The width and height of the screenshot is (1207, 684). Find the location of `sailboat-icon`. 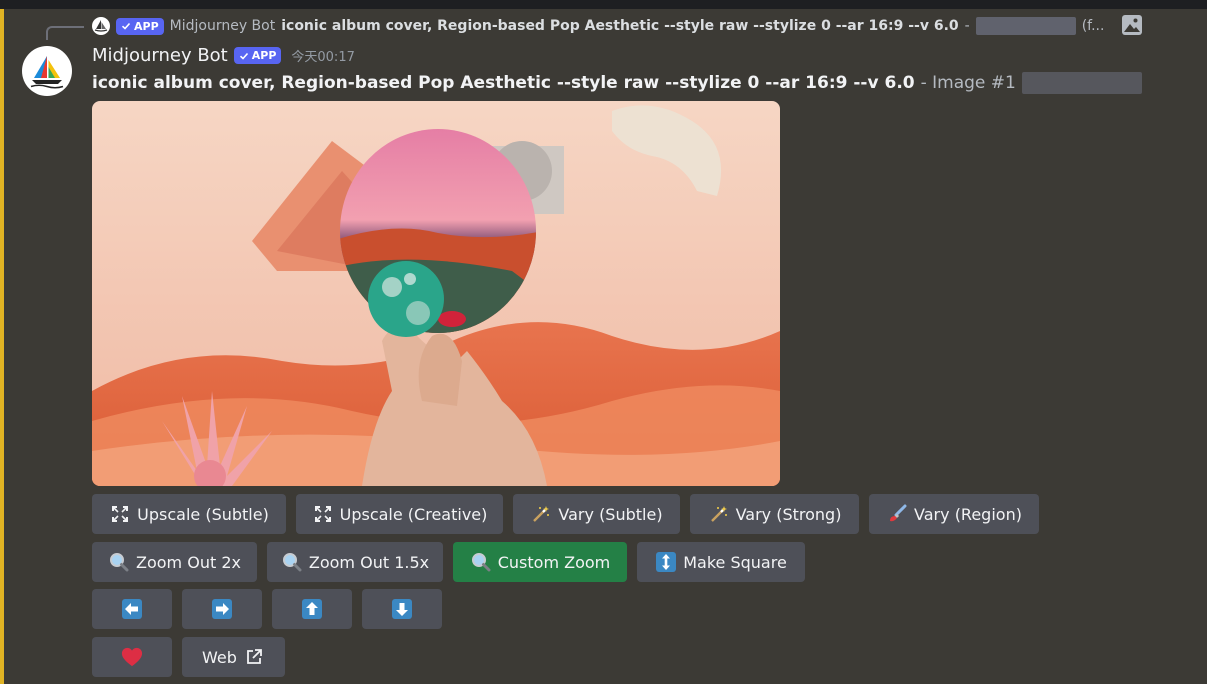

sailboat-icon is located at coordinates (101, 26).